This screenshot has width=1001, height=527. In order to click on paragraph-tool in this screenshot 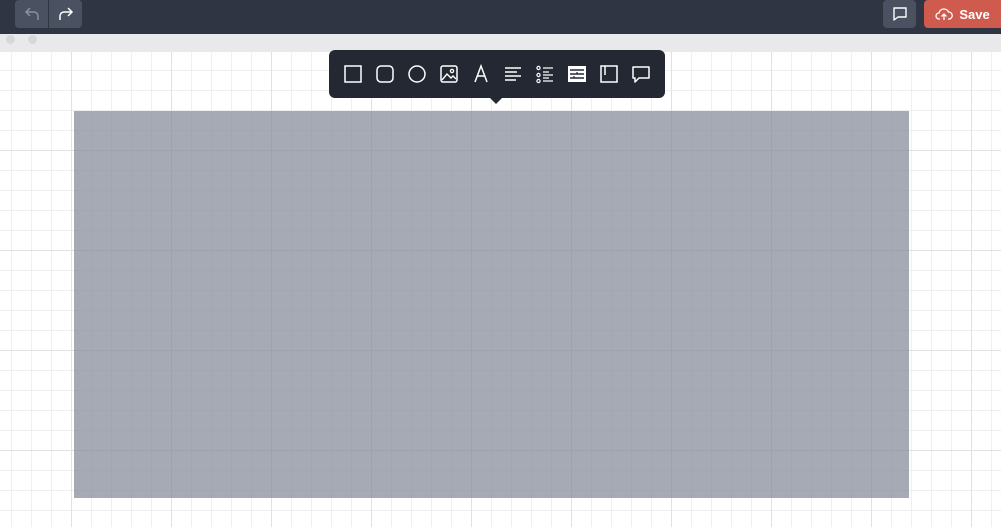, I will do `click(513, 74)`.